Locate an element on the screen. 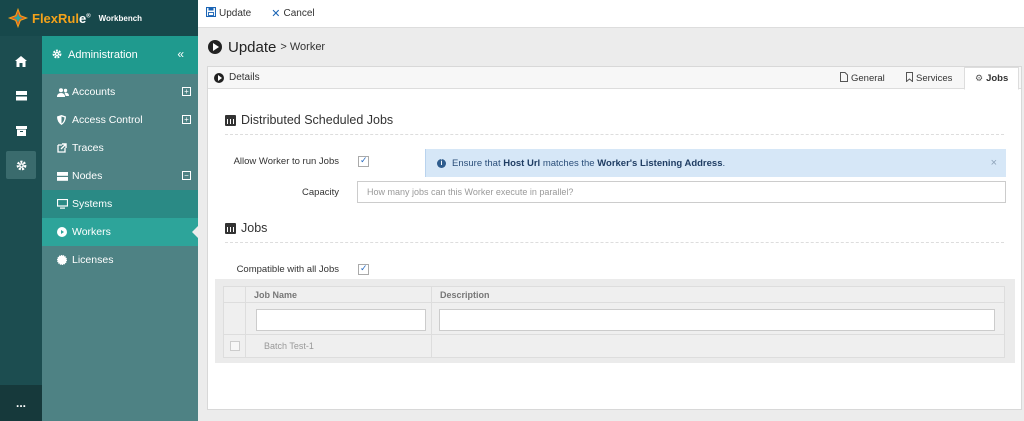 The image size is (1024, 421). toolbar: Update ✕ Cancel is located at coordinates (611, 14).